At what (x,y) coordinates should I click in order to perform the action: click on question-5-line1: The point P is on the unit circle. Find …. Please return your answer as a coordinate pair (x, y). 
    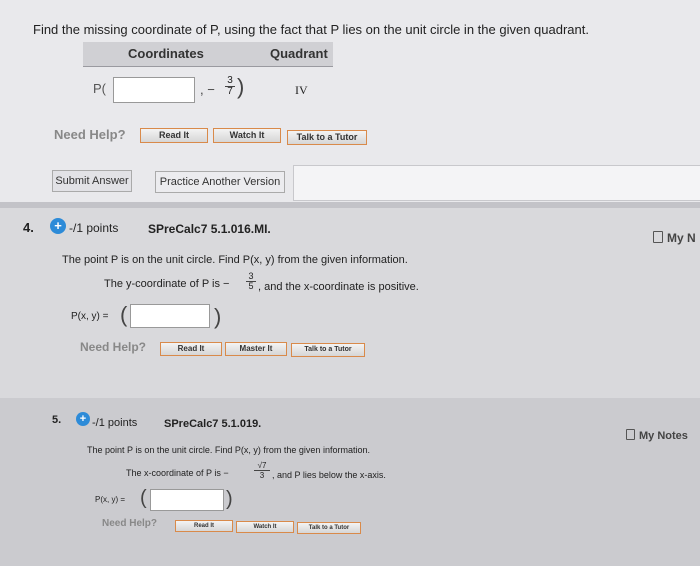
    Looking at the image, I should click on (228, 450).